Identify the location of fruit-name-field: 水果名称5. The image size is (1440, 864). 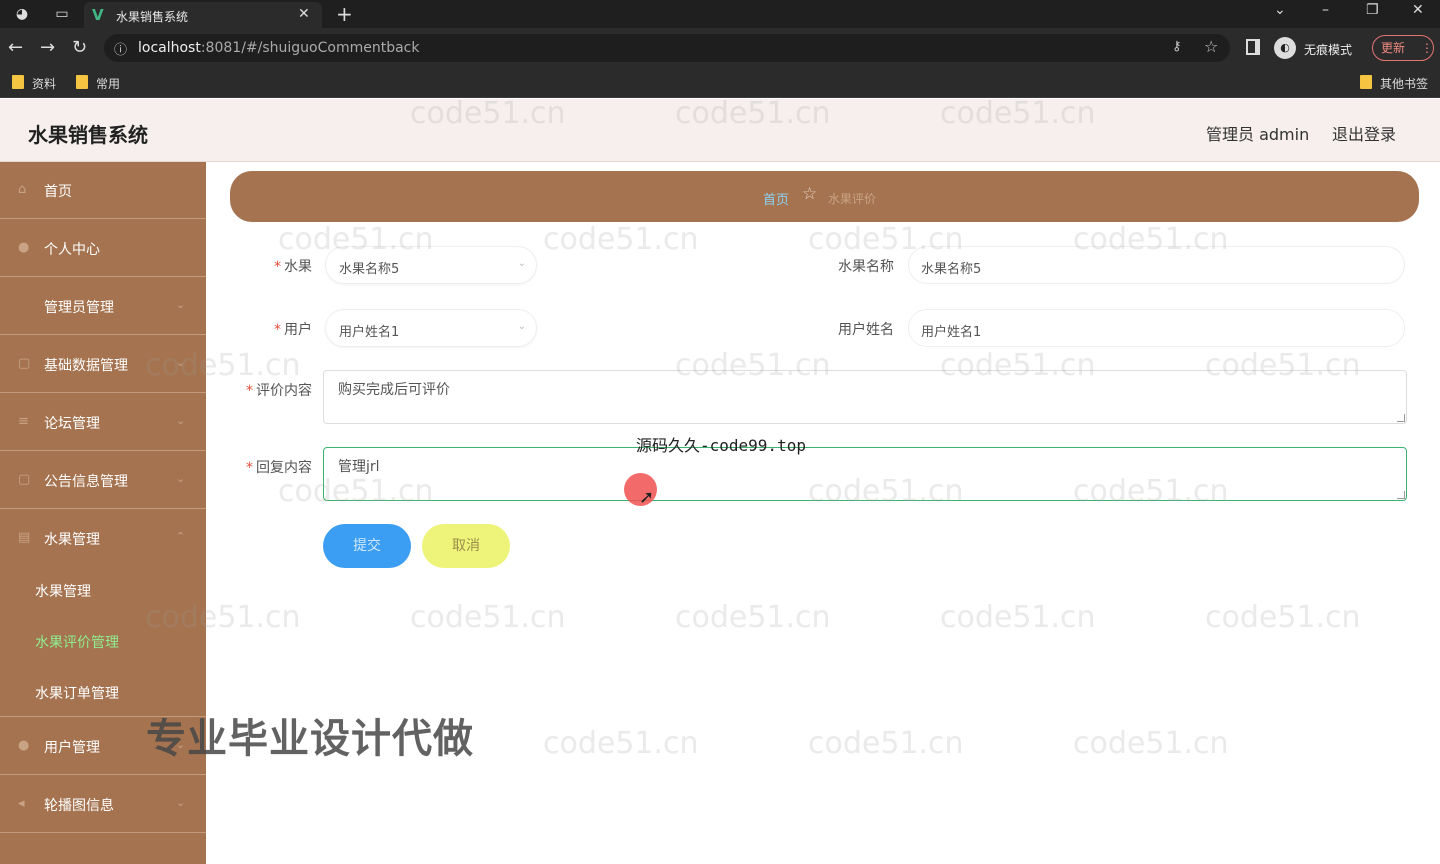
(1156, 265).